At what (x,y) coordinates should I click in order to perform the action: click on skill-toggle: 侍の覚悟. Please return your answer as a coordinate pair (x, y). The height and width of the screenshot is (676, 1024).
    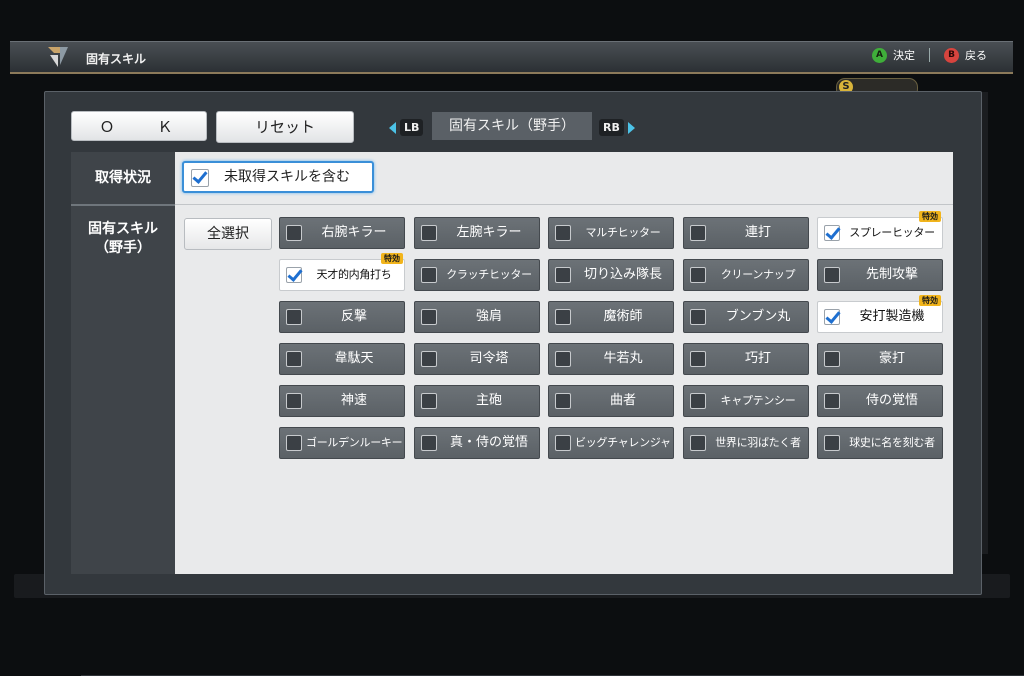
    Looking at the image, I should click on (880, 401).